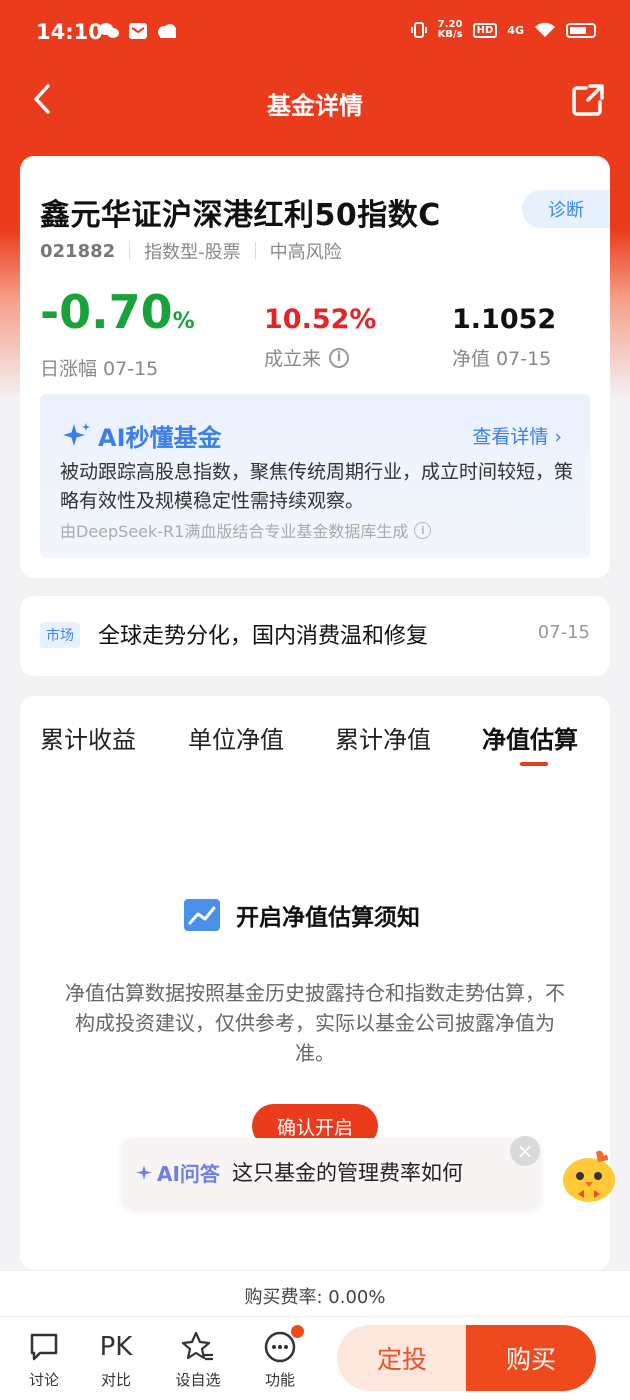  I want to click on wifi-icon, so click(545, 29).